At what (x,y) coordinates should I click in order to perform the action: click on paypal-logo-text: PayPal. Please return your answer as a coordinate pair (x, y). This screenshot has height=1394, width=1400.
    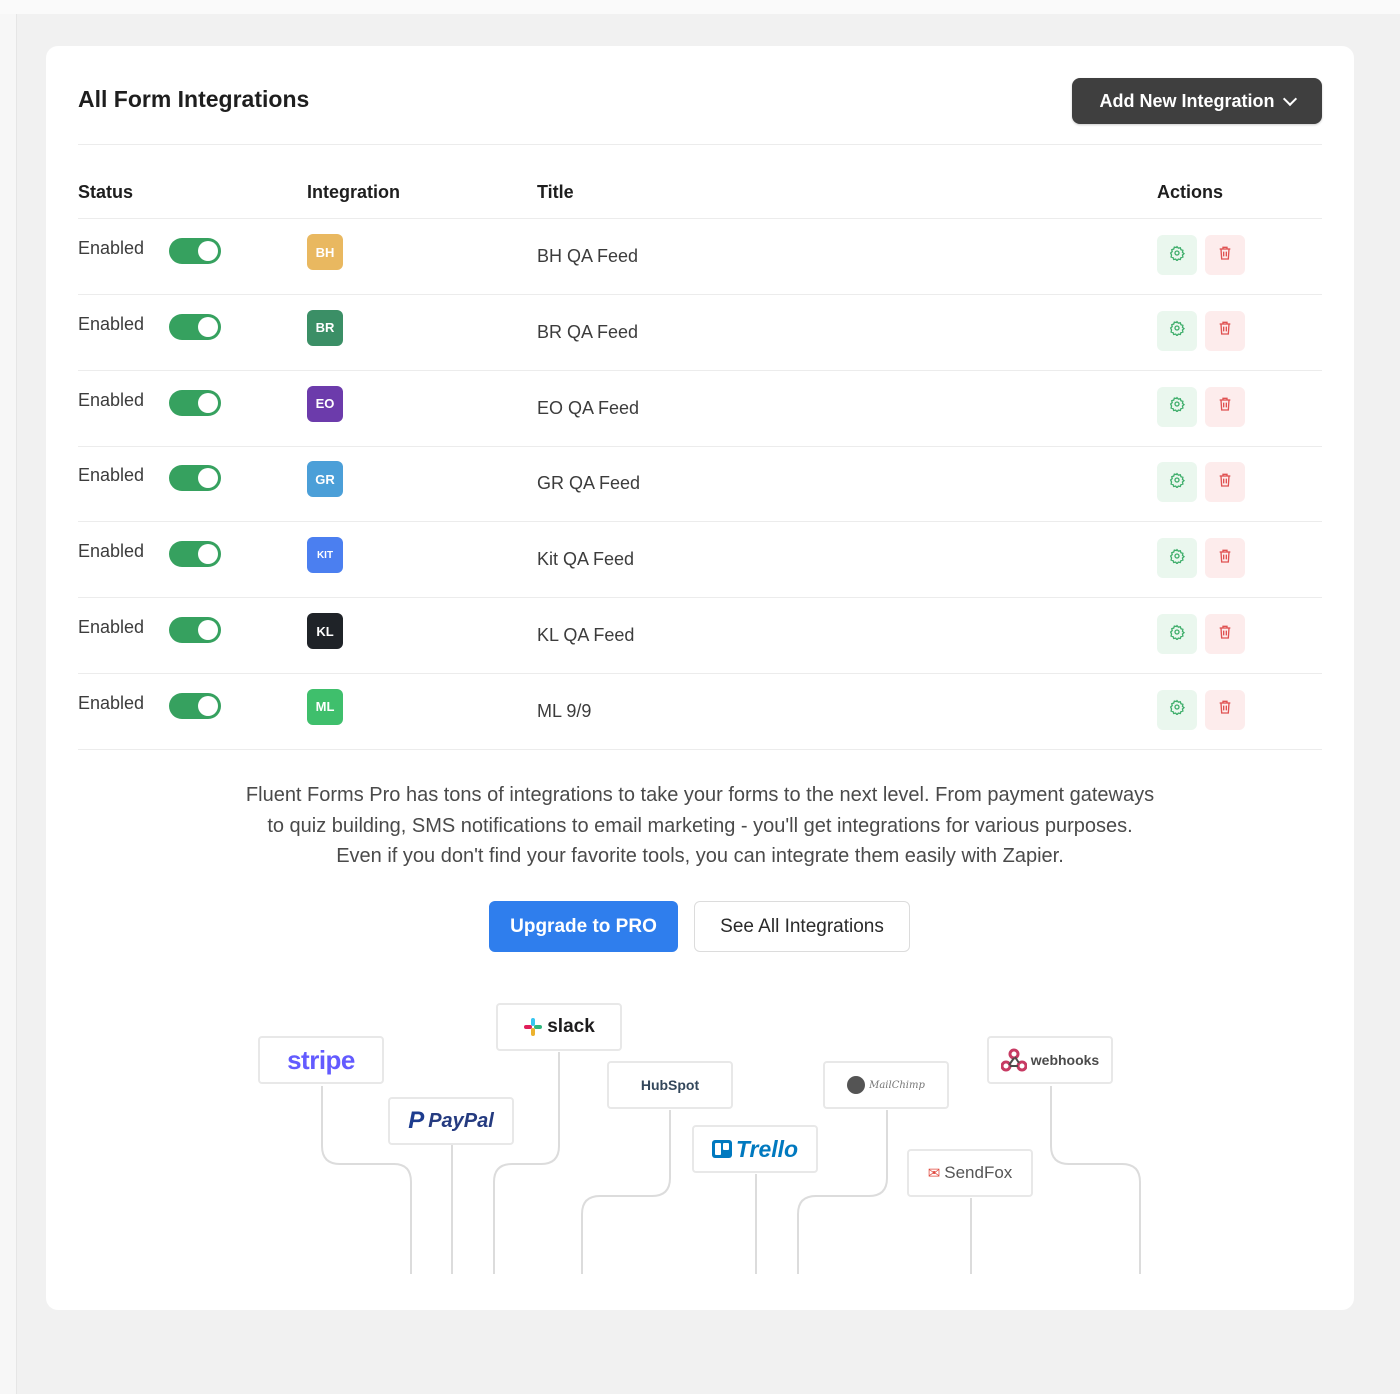
    Looking at the image, I should click on (461, 1120).